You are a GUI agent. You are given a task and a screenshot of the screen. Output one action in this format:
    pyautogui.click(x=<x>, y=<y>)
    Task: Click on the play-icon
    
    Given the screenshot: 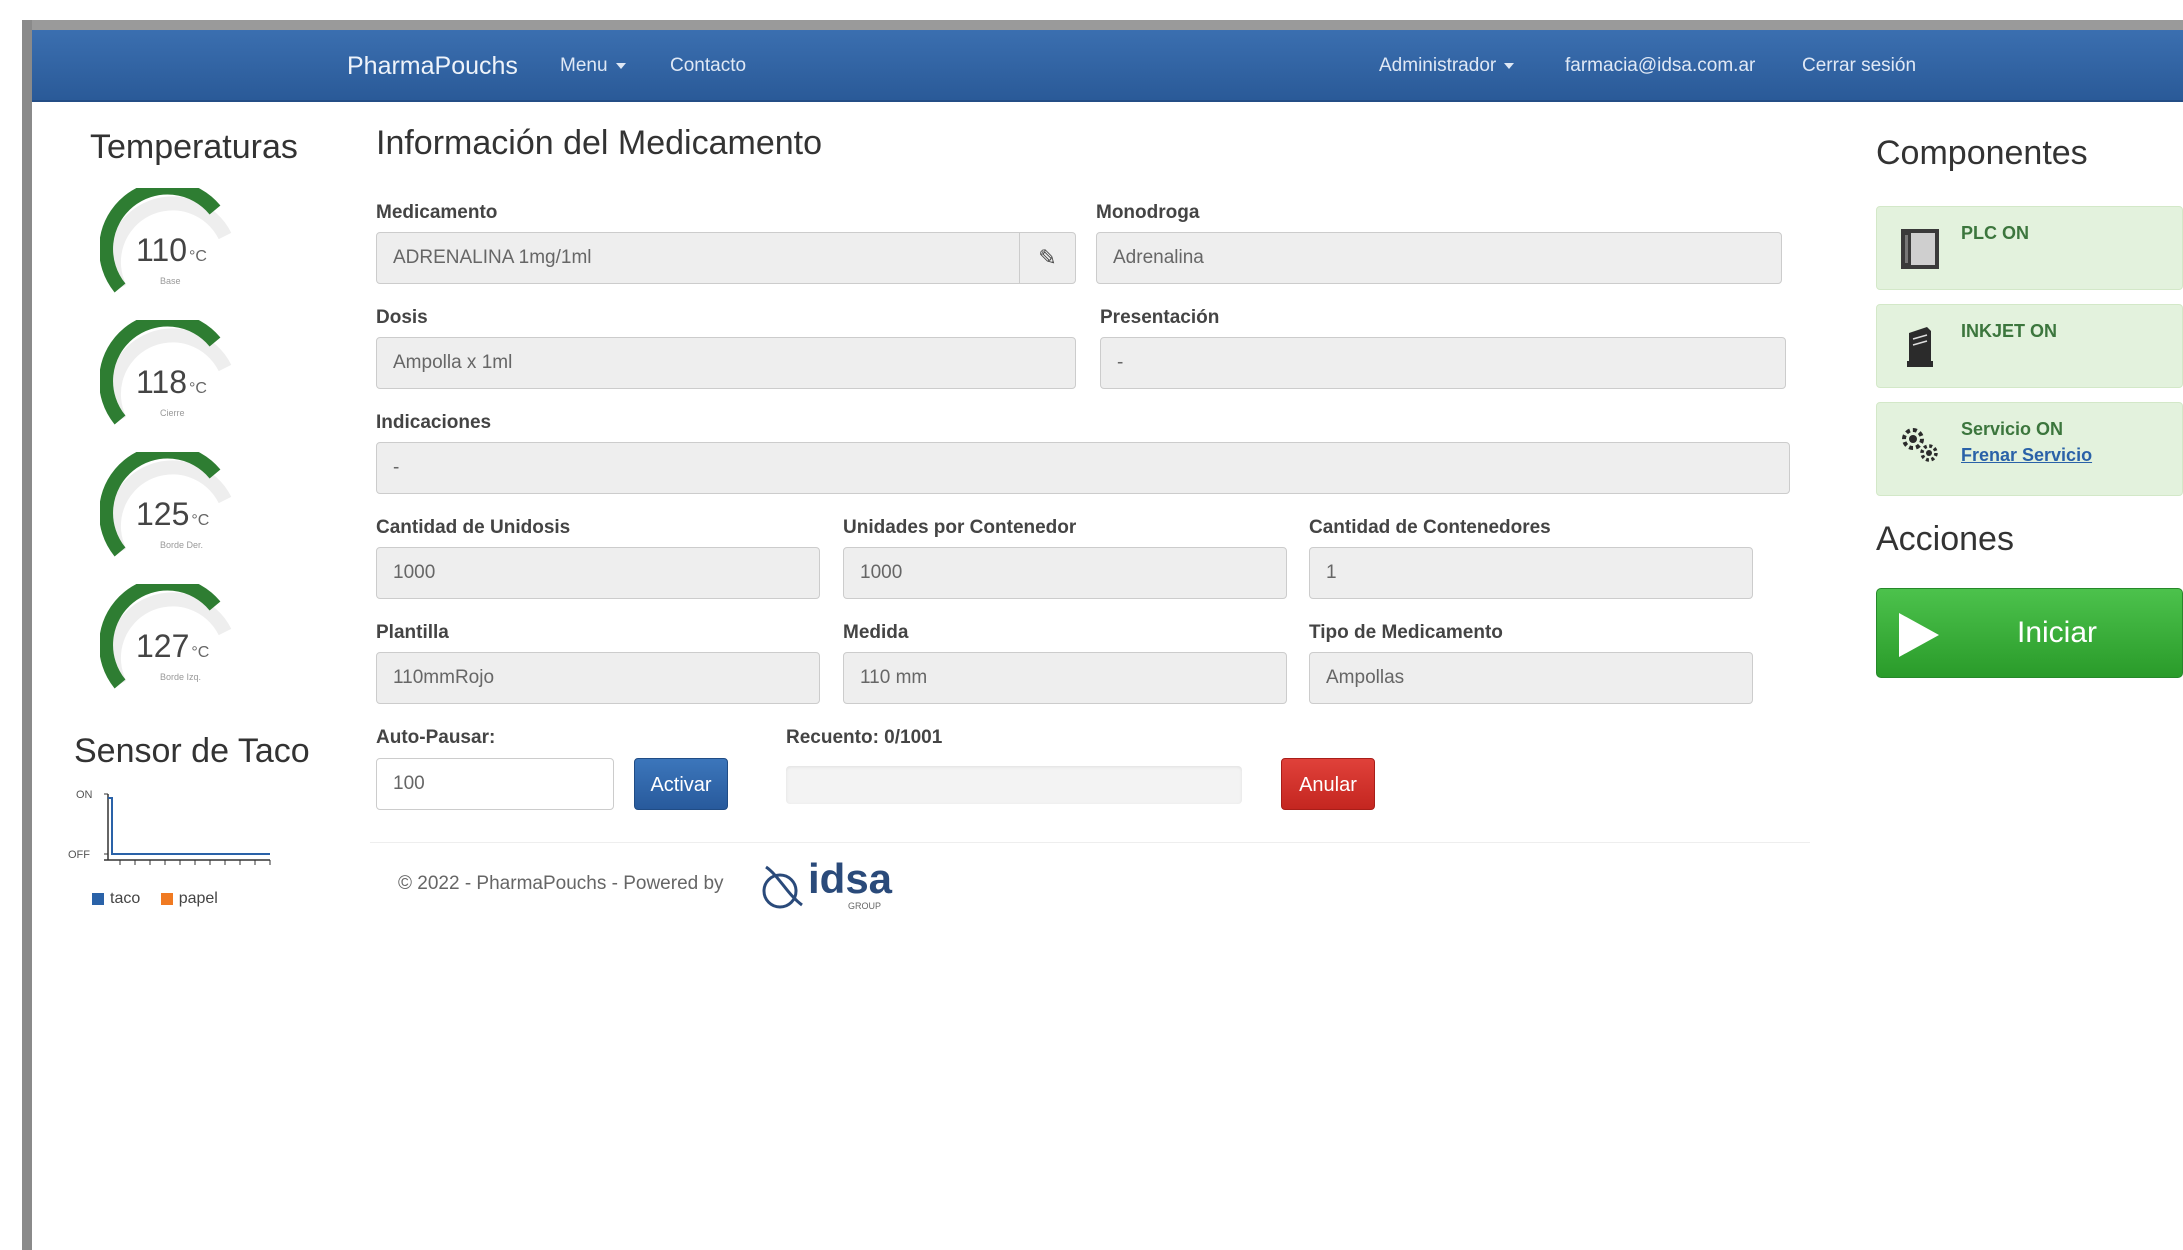 What is the action you would take?
    pyautogui.click(x=1919, y=635)
    